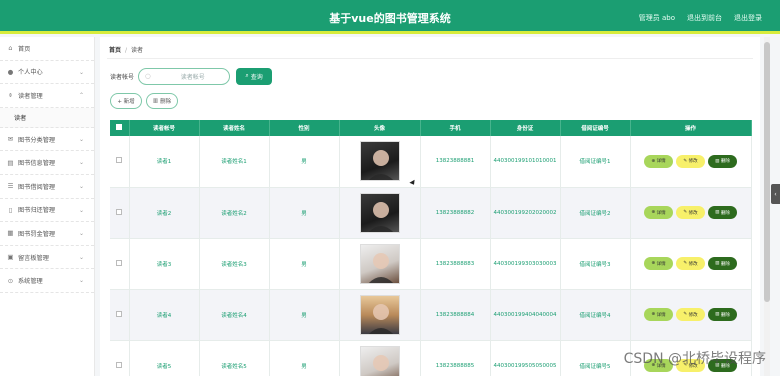 This screenshot has height=376, width=780. Describe the element at coordinates (119, 127) in the screenshot. I see `select-all-checkbox` at that location.